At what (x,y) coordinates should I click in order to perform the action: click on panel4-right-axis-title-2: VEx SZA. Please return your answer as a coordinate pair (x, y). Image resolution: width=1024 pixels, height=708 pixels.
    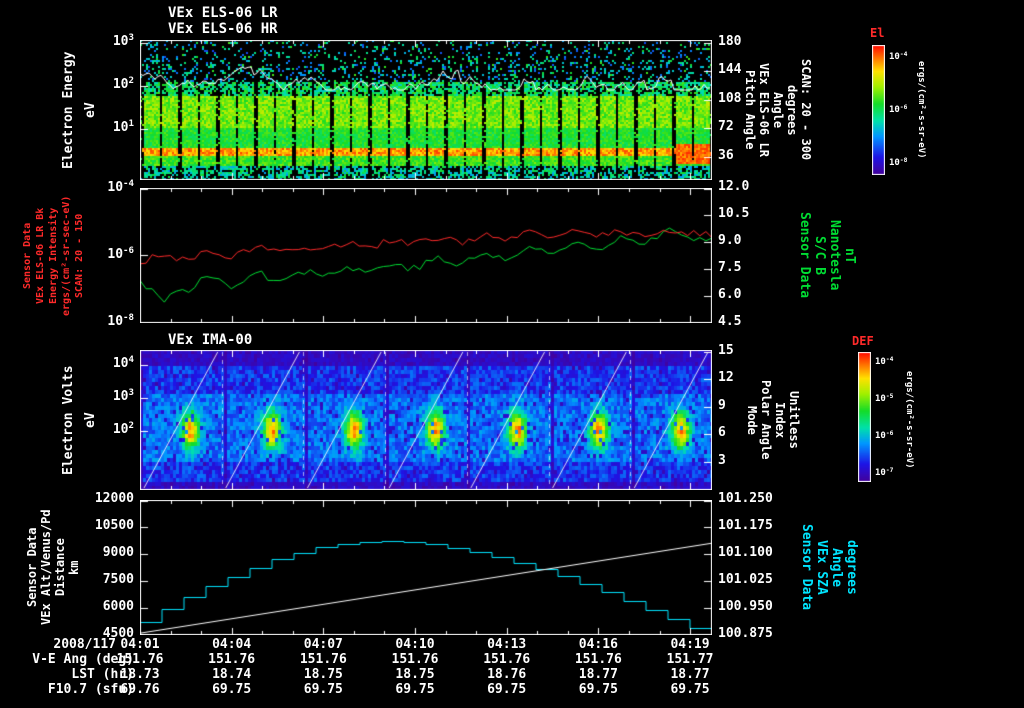
    Looking at the image, I should click on (821, 567).